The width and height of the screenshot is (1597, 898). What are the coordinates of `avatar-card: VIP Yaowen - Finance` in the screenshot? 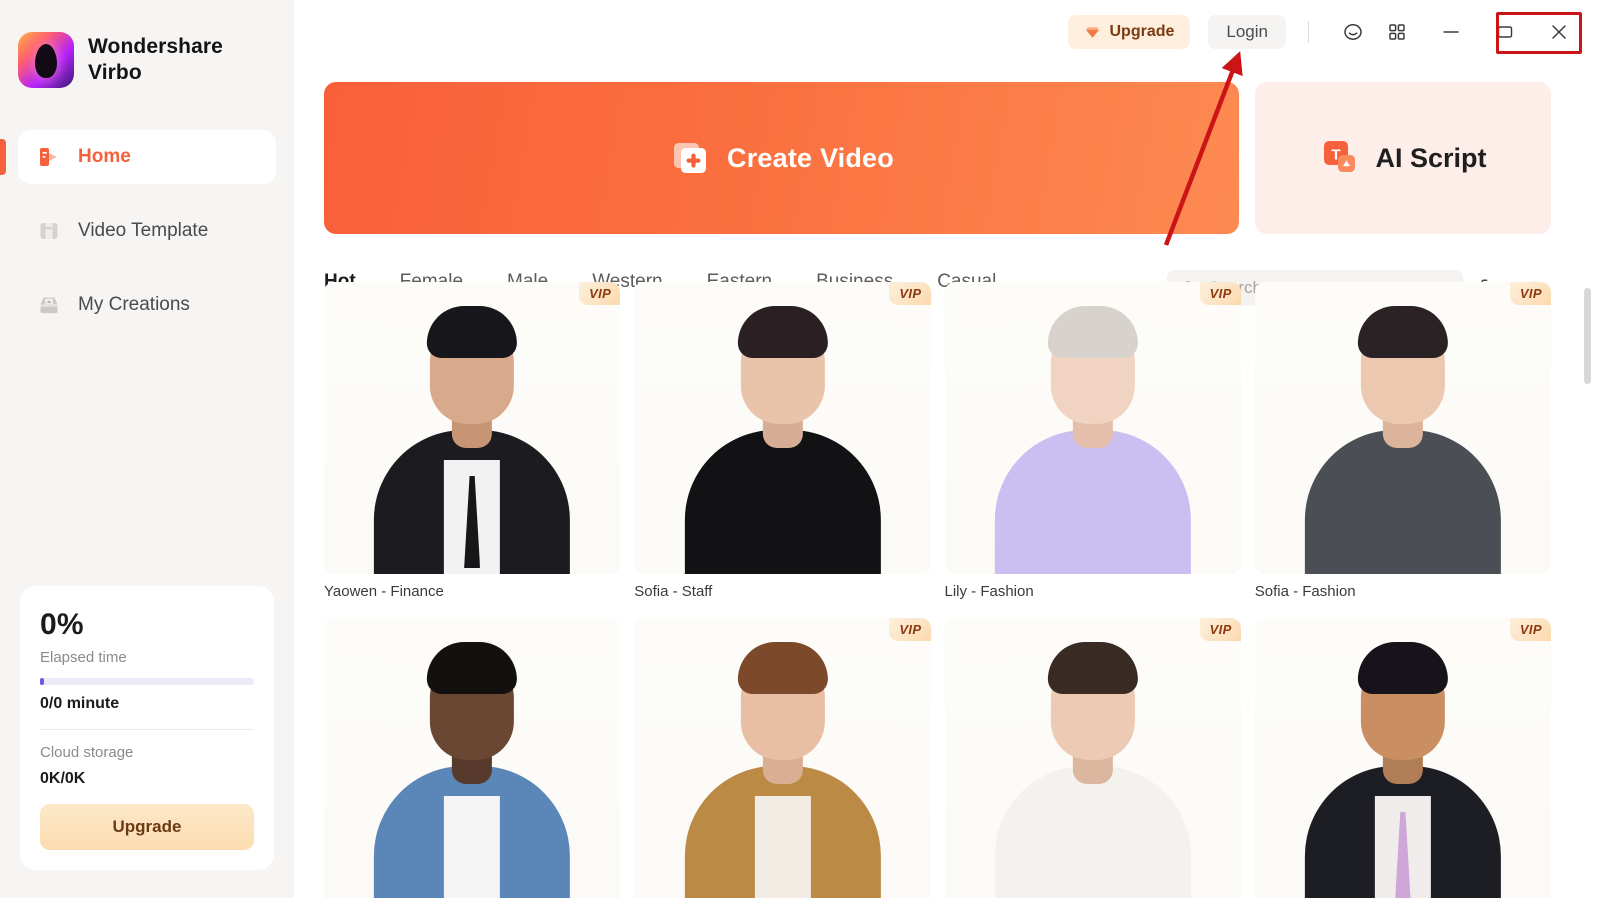 It's located at (472, 441).